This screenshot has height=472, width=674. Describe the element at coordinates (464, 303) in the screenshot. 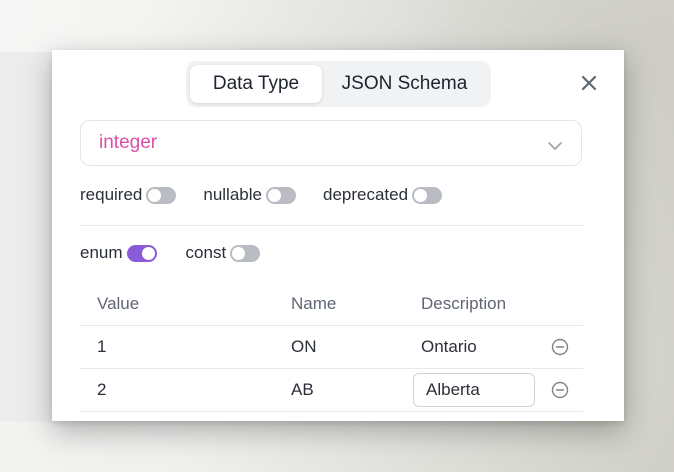

I see `column-header-description: Description` at that location.